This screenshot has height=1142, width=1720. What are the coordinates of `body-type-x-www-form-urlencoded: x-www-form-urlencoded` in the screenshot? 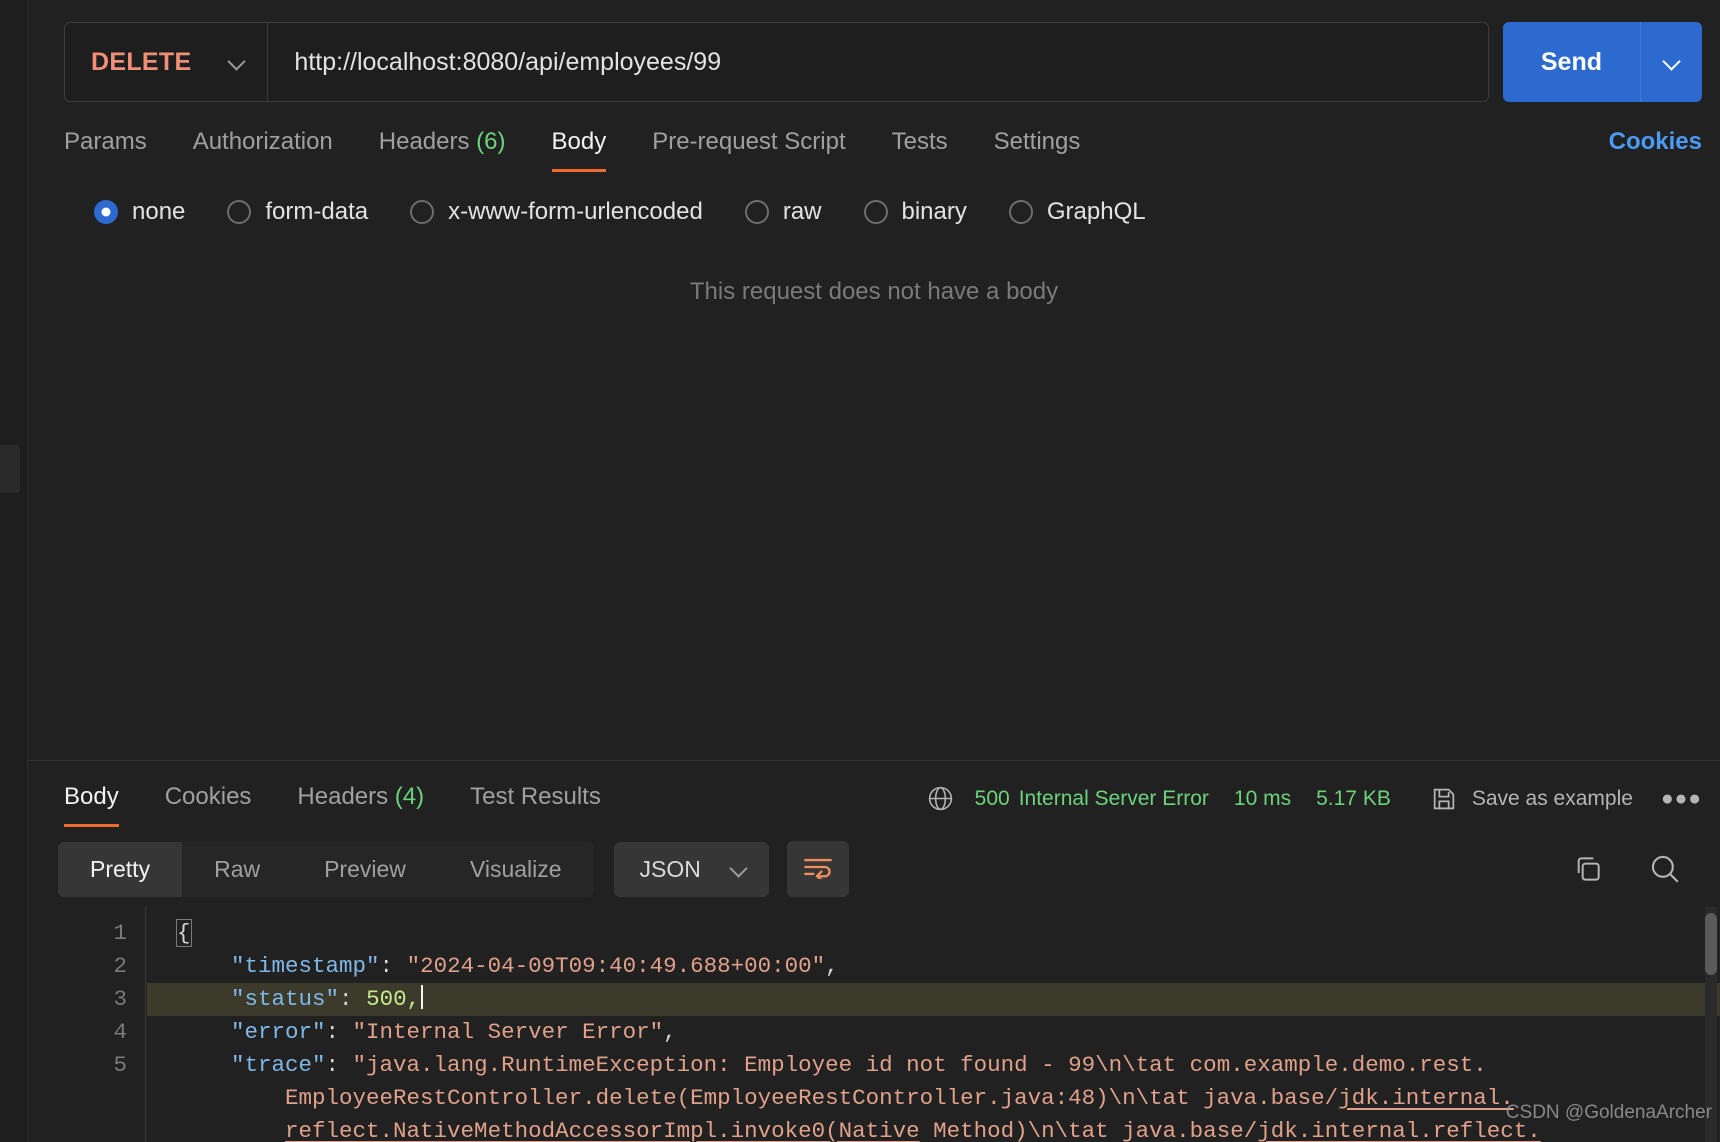 It's located at (556, 212).